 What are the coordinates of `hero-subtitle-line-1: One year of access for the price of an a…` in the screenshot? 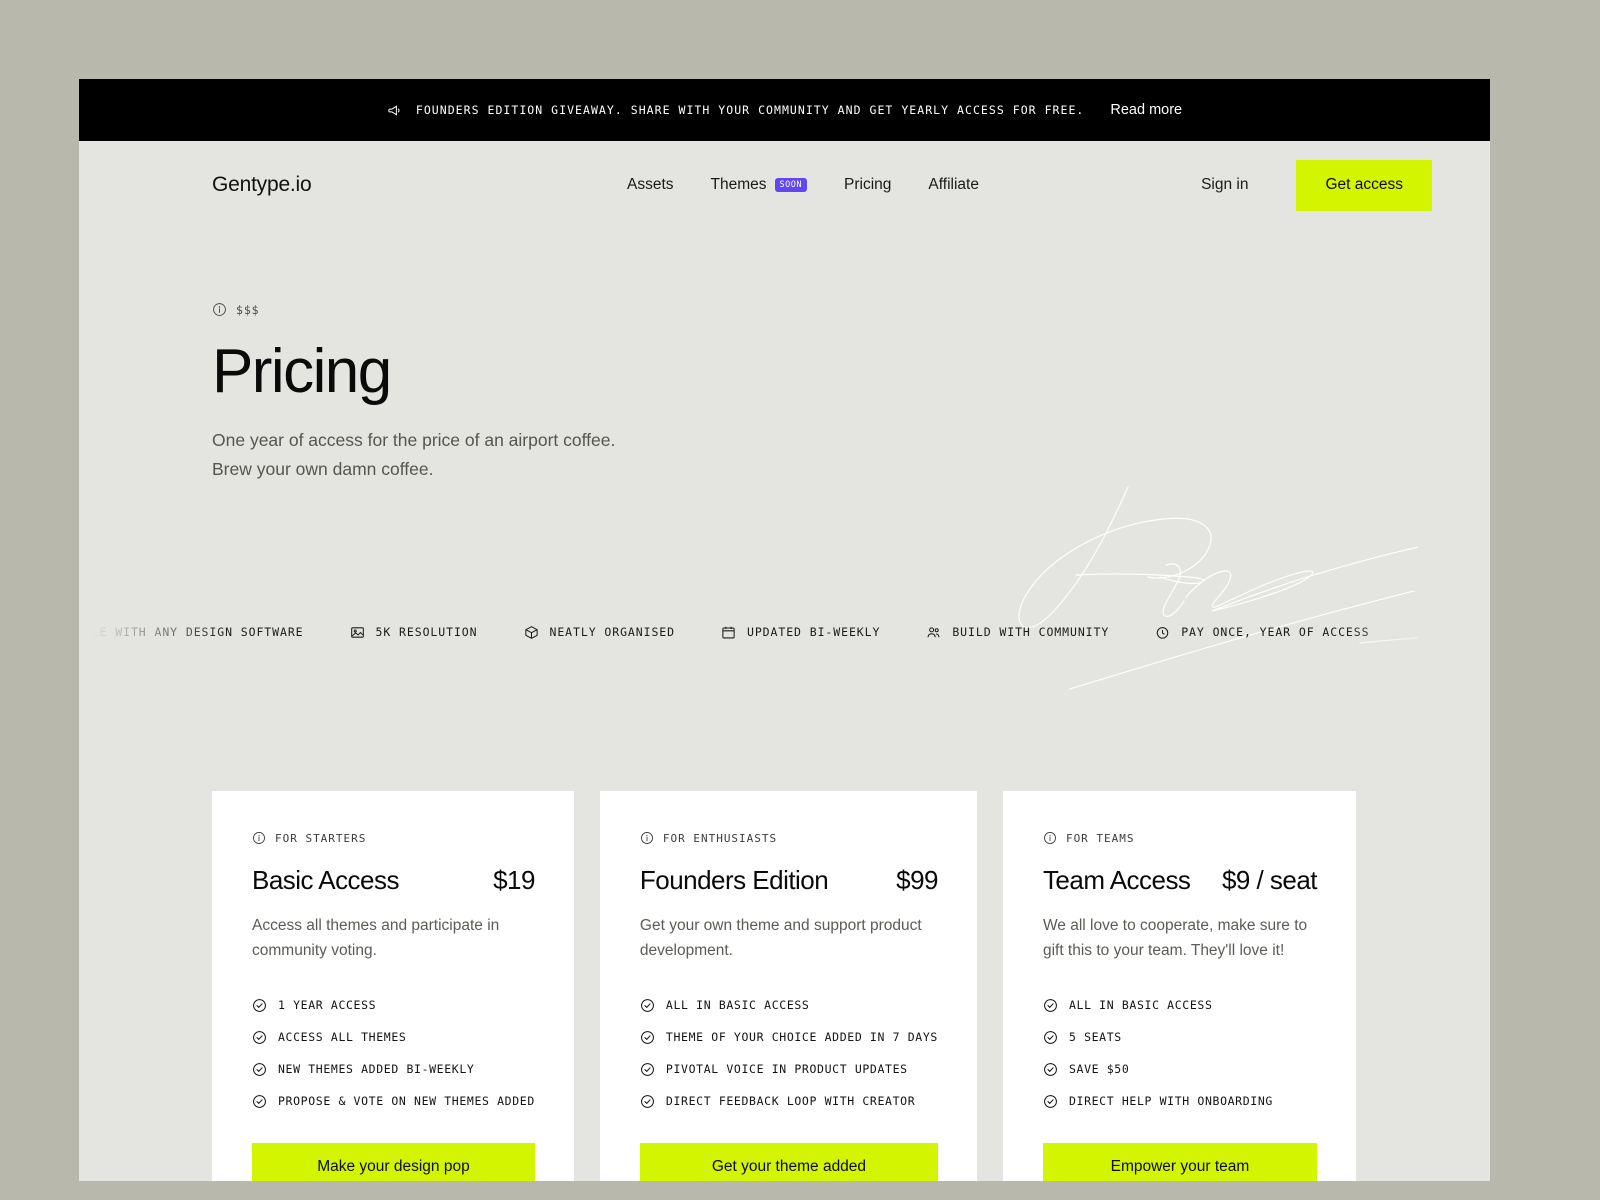 It's located at (414, 440).